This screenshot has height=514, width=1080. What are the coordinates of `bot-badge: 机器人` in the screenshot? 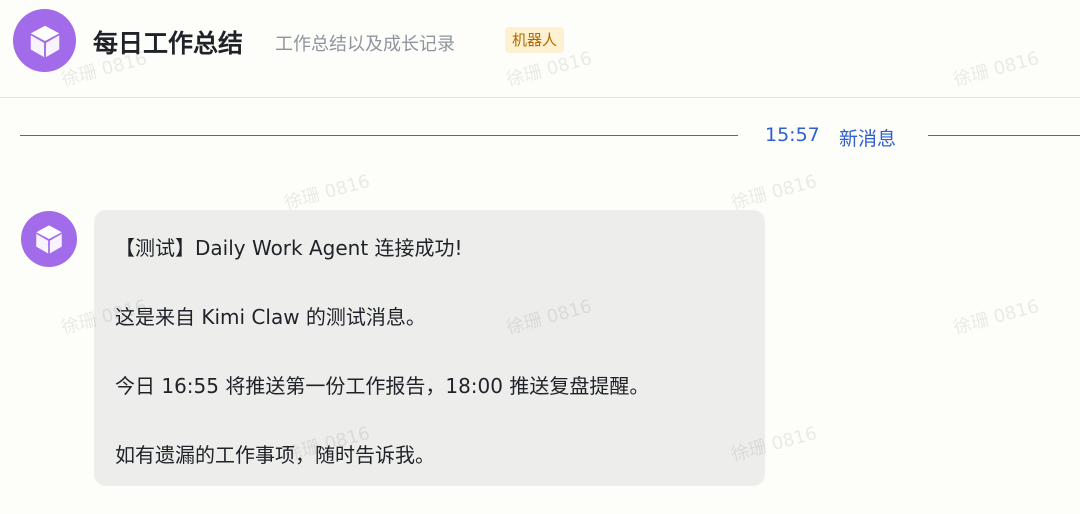 It's located at (535, 40).